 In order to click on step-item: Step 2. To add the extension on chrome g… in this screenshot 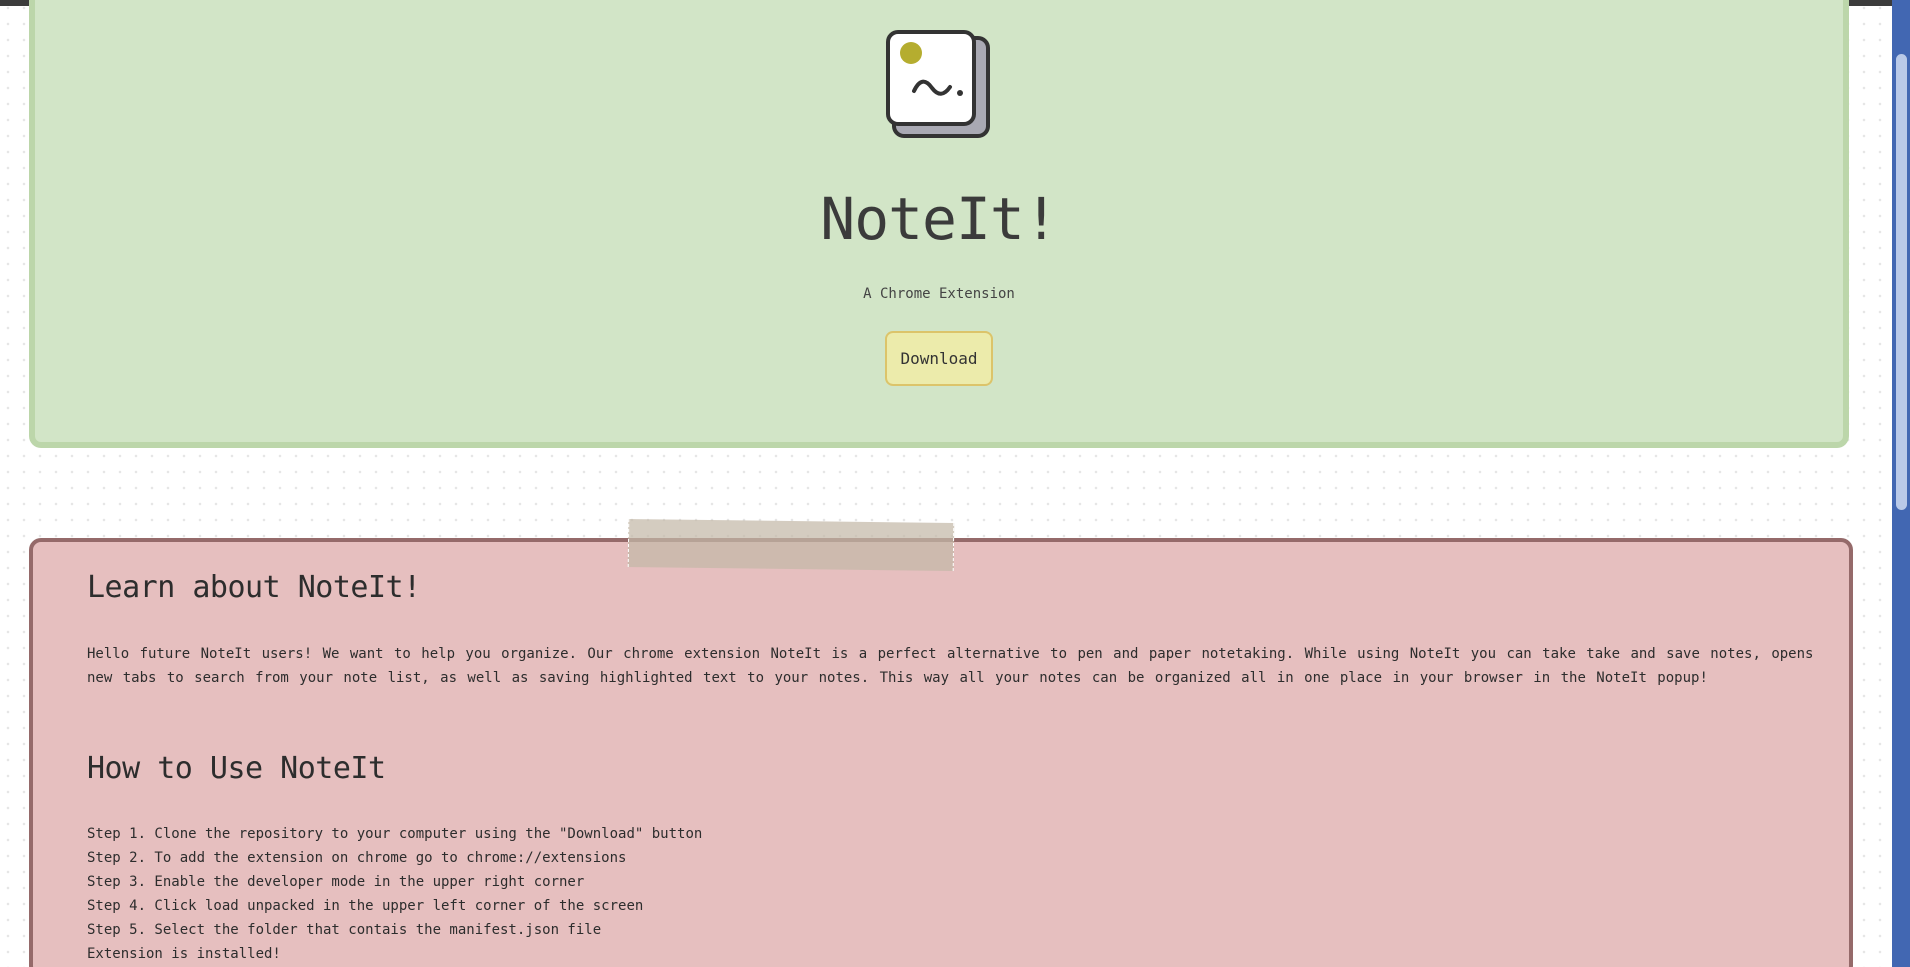, I will do `click(357, 858)`.